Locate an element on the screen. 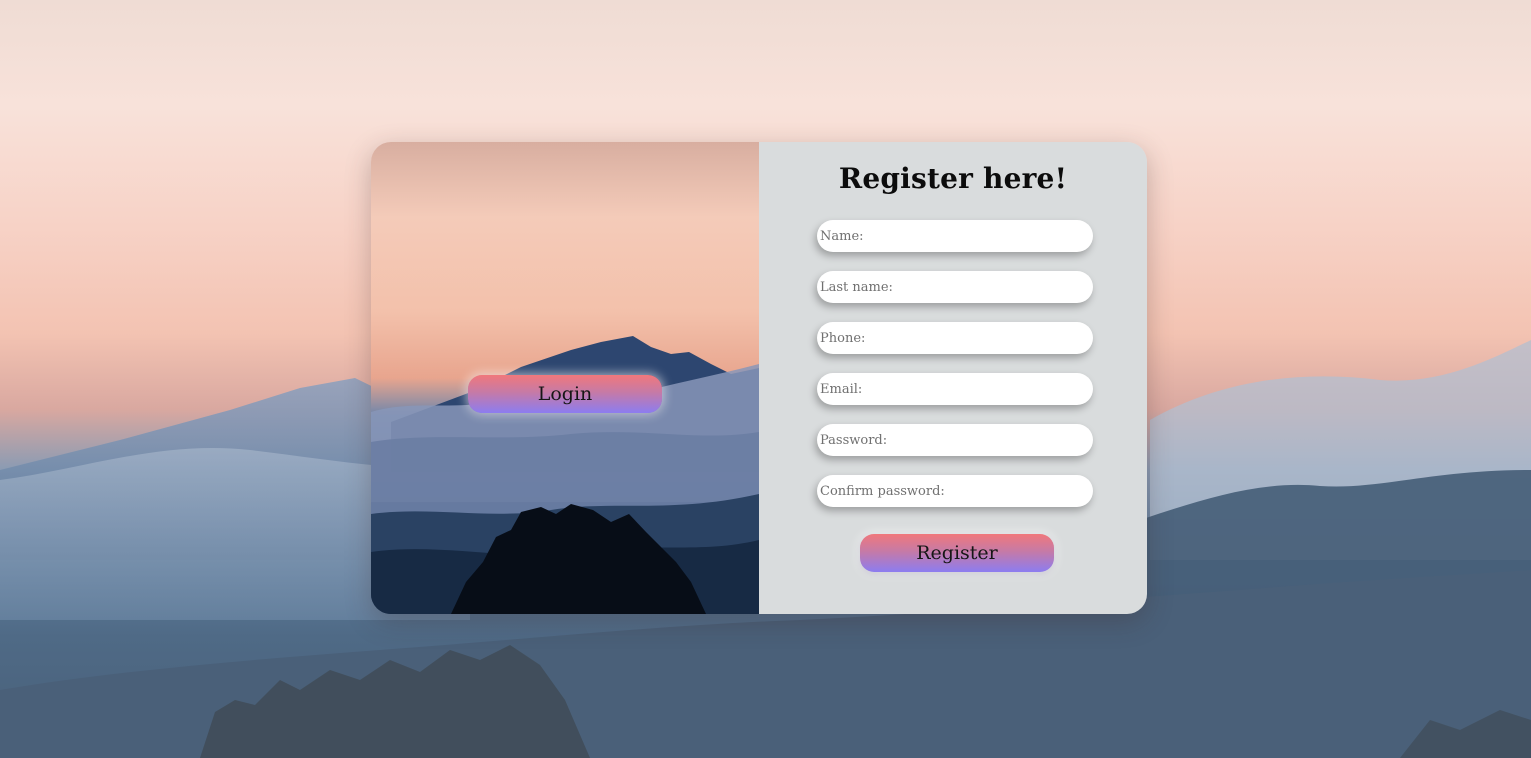 This screenshot has width=1531, height=758. login-button: Login is located at coordinates (565, 394).